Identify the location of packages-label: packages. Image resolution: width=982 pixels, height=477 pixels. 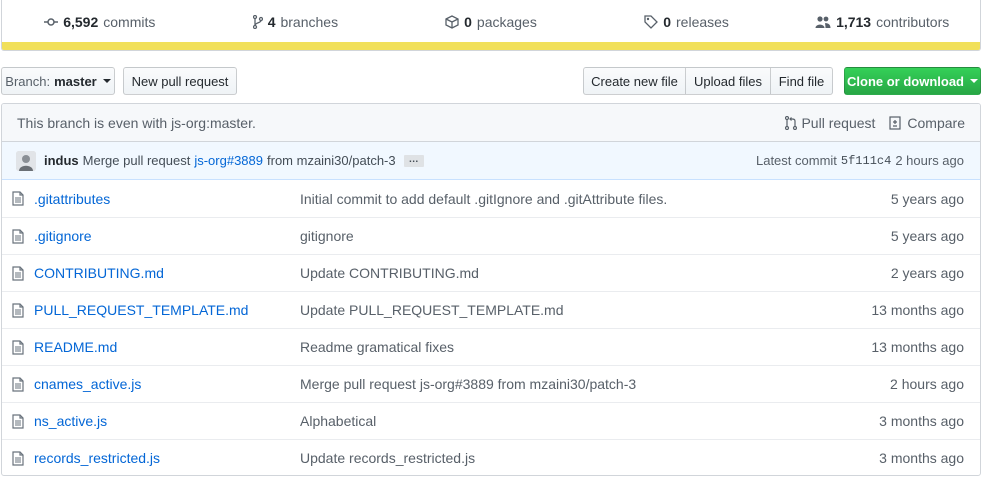
(506, 21).